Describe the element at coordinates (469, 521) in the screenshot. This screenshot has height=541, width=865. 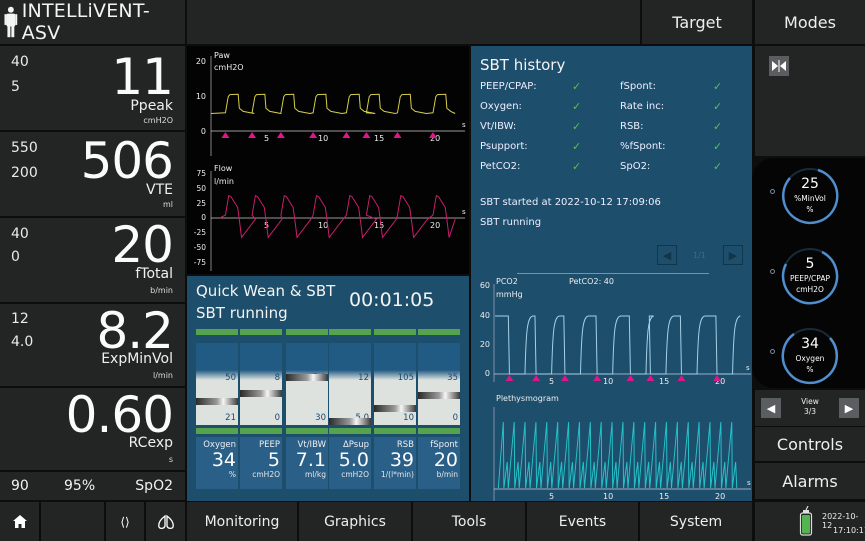
I see `nav-tools: Tools` at that location.